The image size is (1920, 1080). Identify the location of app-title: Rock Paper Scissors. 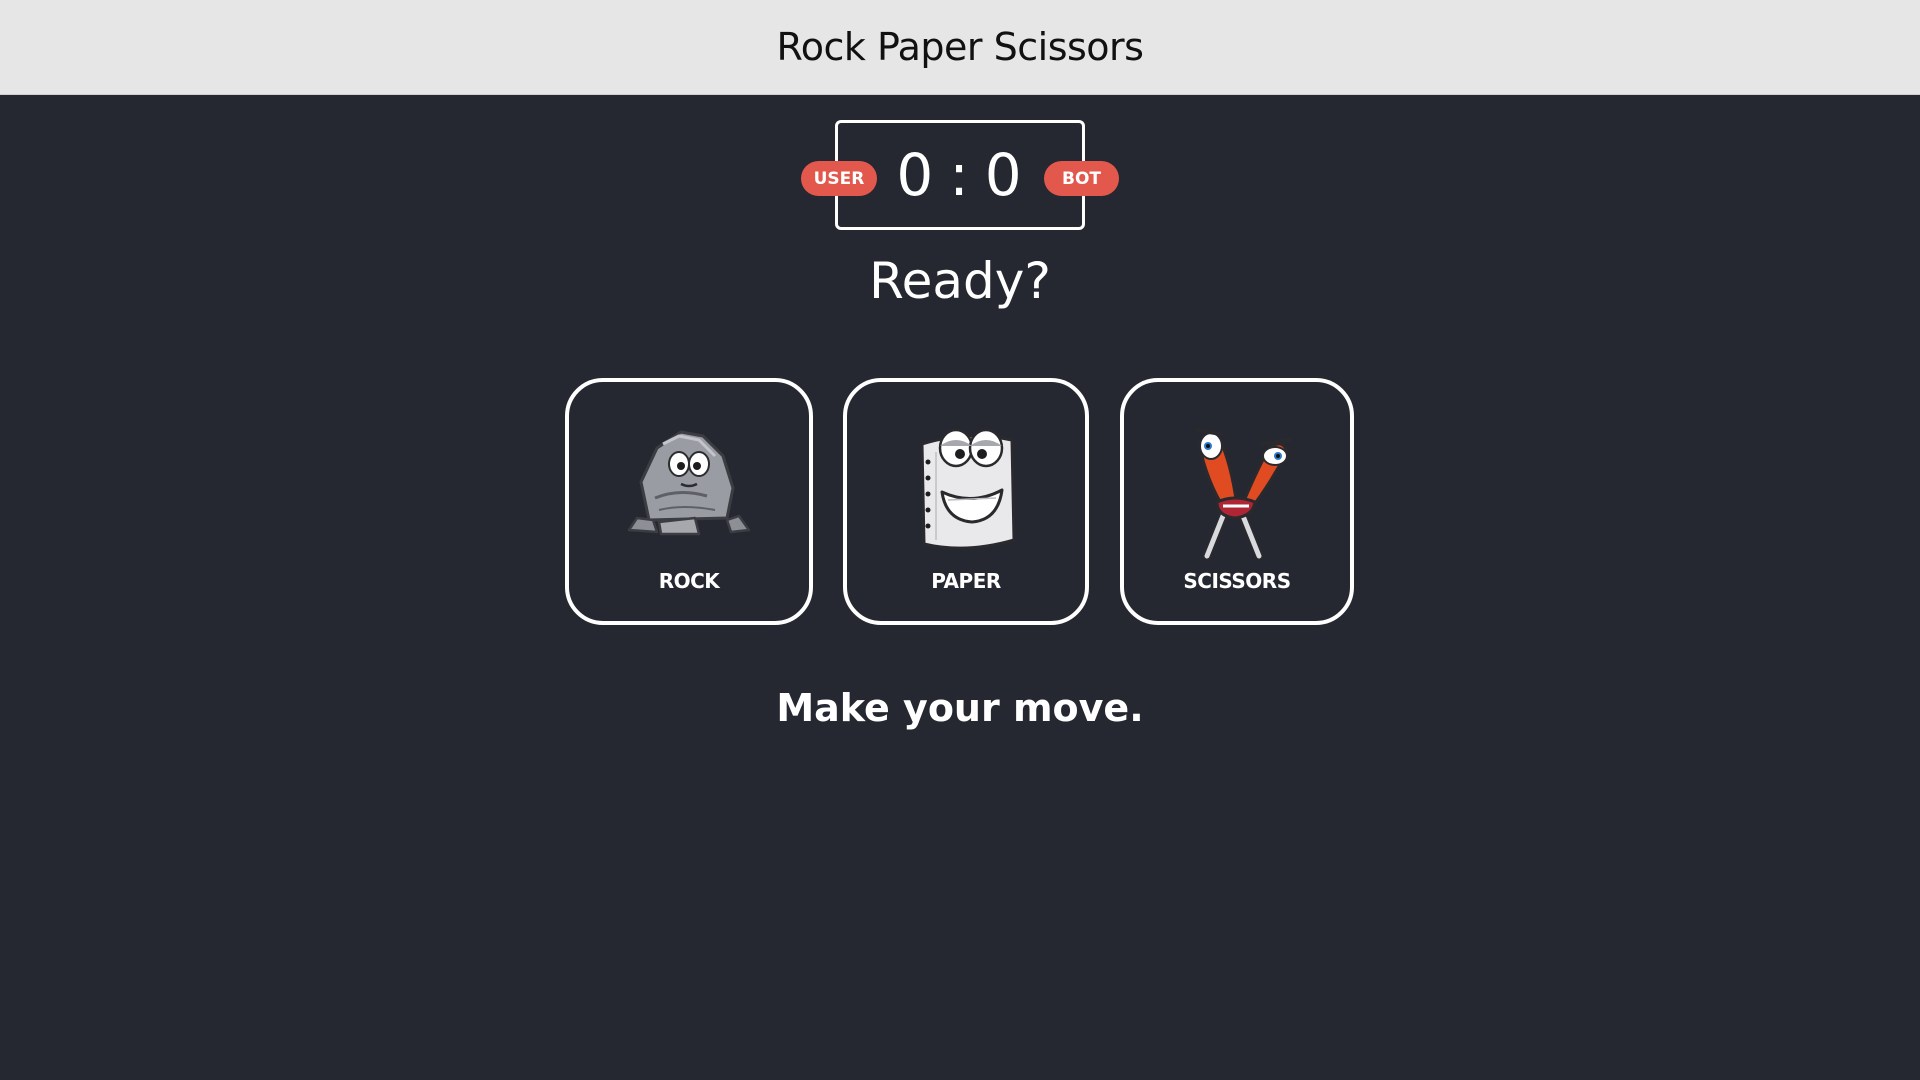
(960, 47).